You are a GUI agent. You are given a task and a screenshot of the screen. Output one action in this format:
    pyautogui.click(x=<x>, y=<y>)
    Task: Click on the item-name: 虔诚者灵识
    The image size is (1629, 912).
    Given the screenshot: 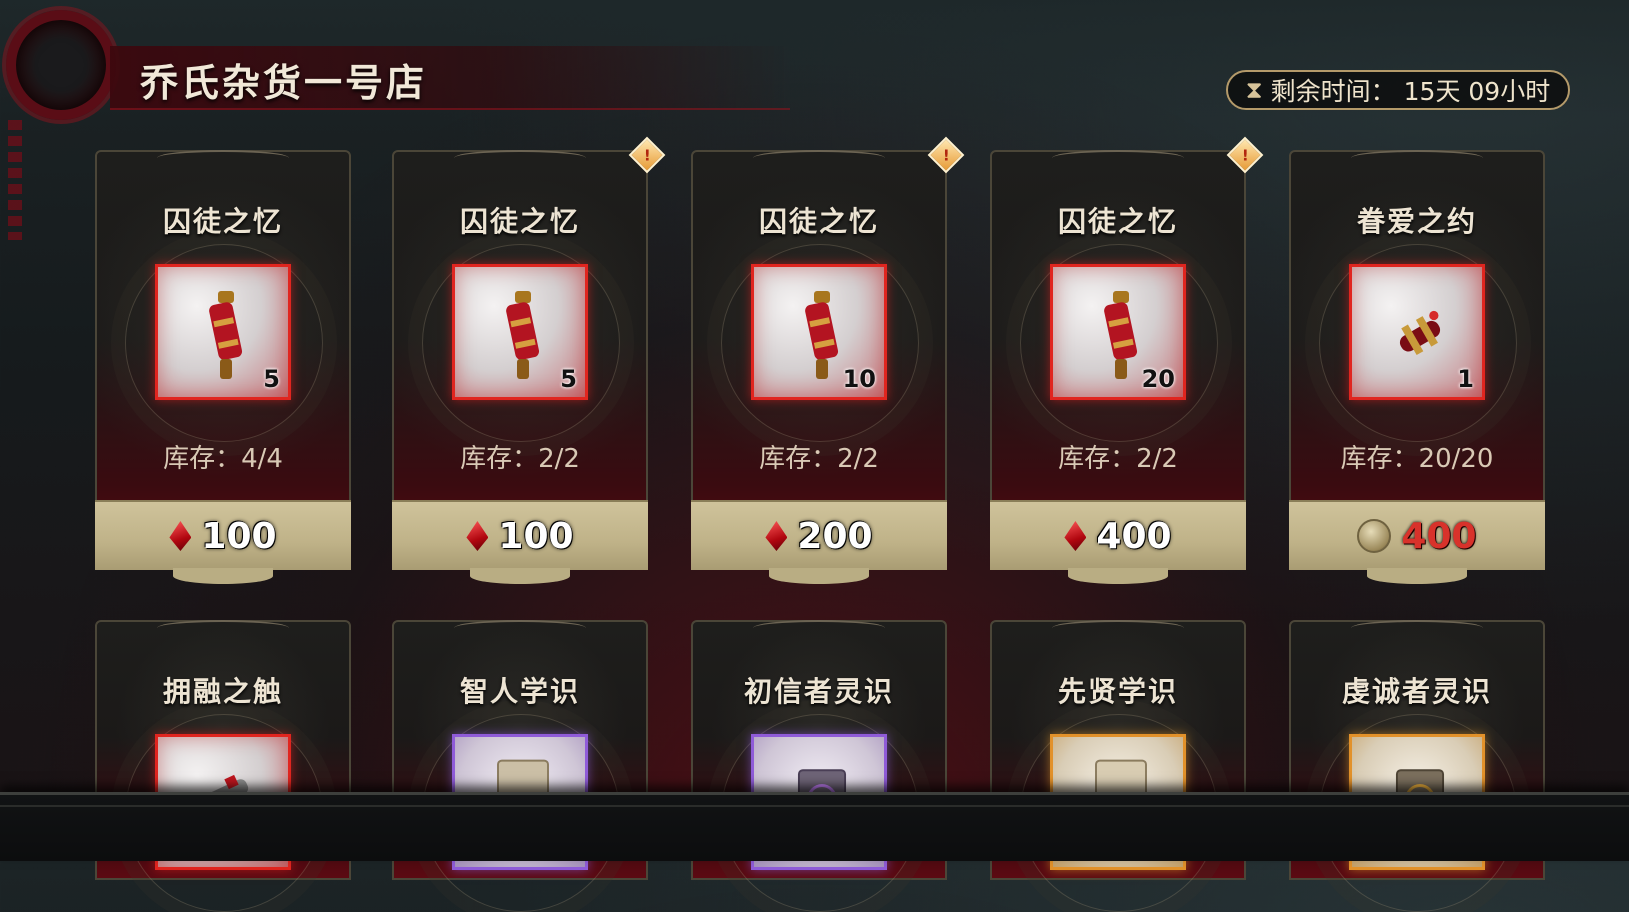 What is the action you would take?
    pyautogui.click(x=1416, y=691)
    